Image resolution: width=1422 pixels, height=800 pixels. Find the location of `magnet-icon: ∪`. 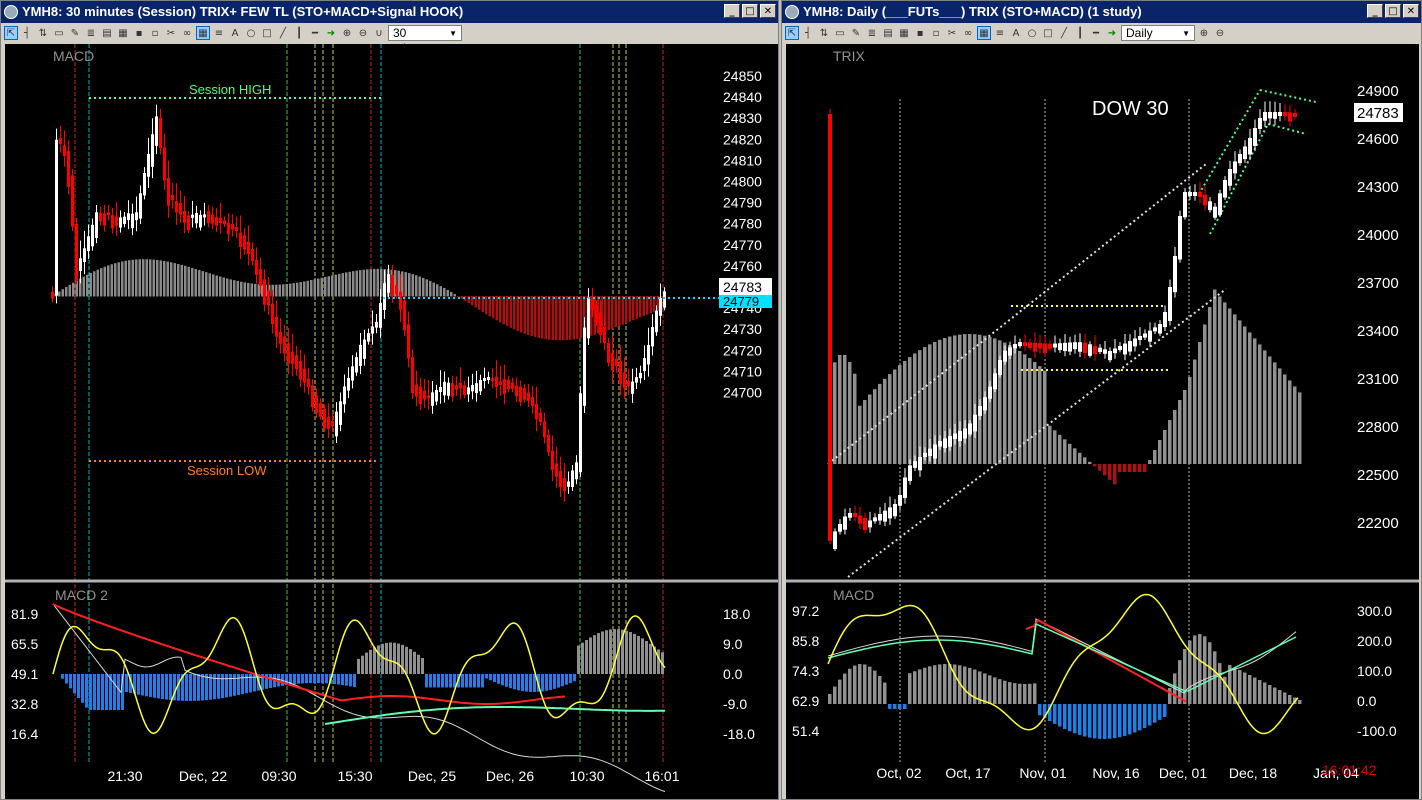

magnet-icon: ∪ is located at coordinates (379, 33).